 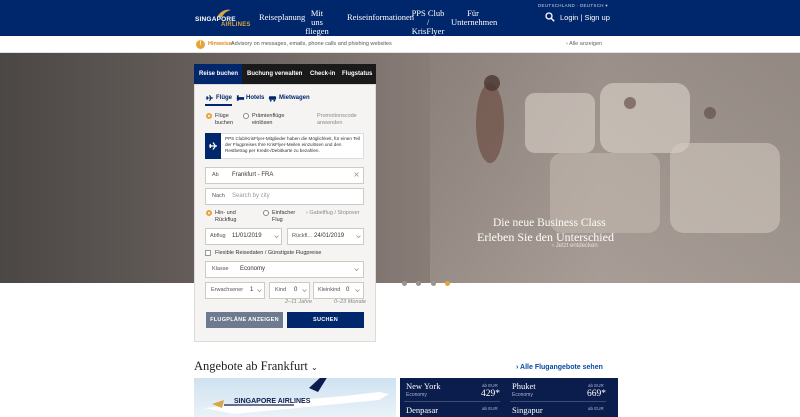 I want to click on promo-code-link: Promotionscode anwenden, so click(x=337, y=120).